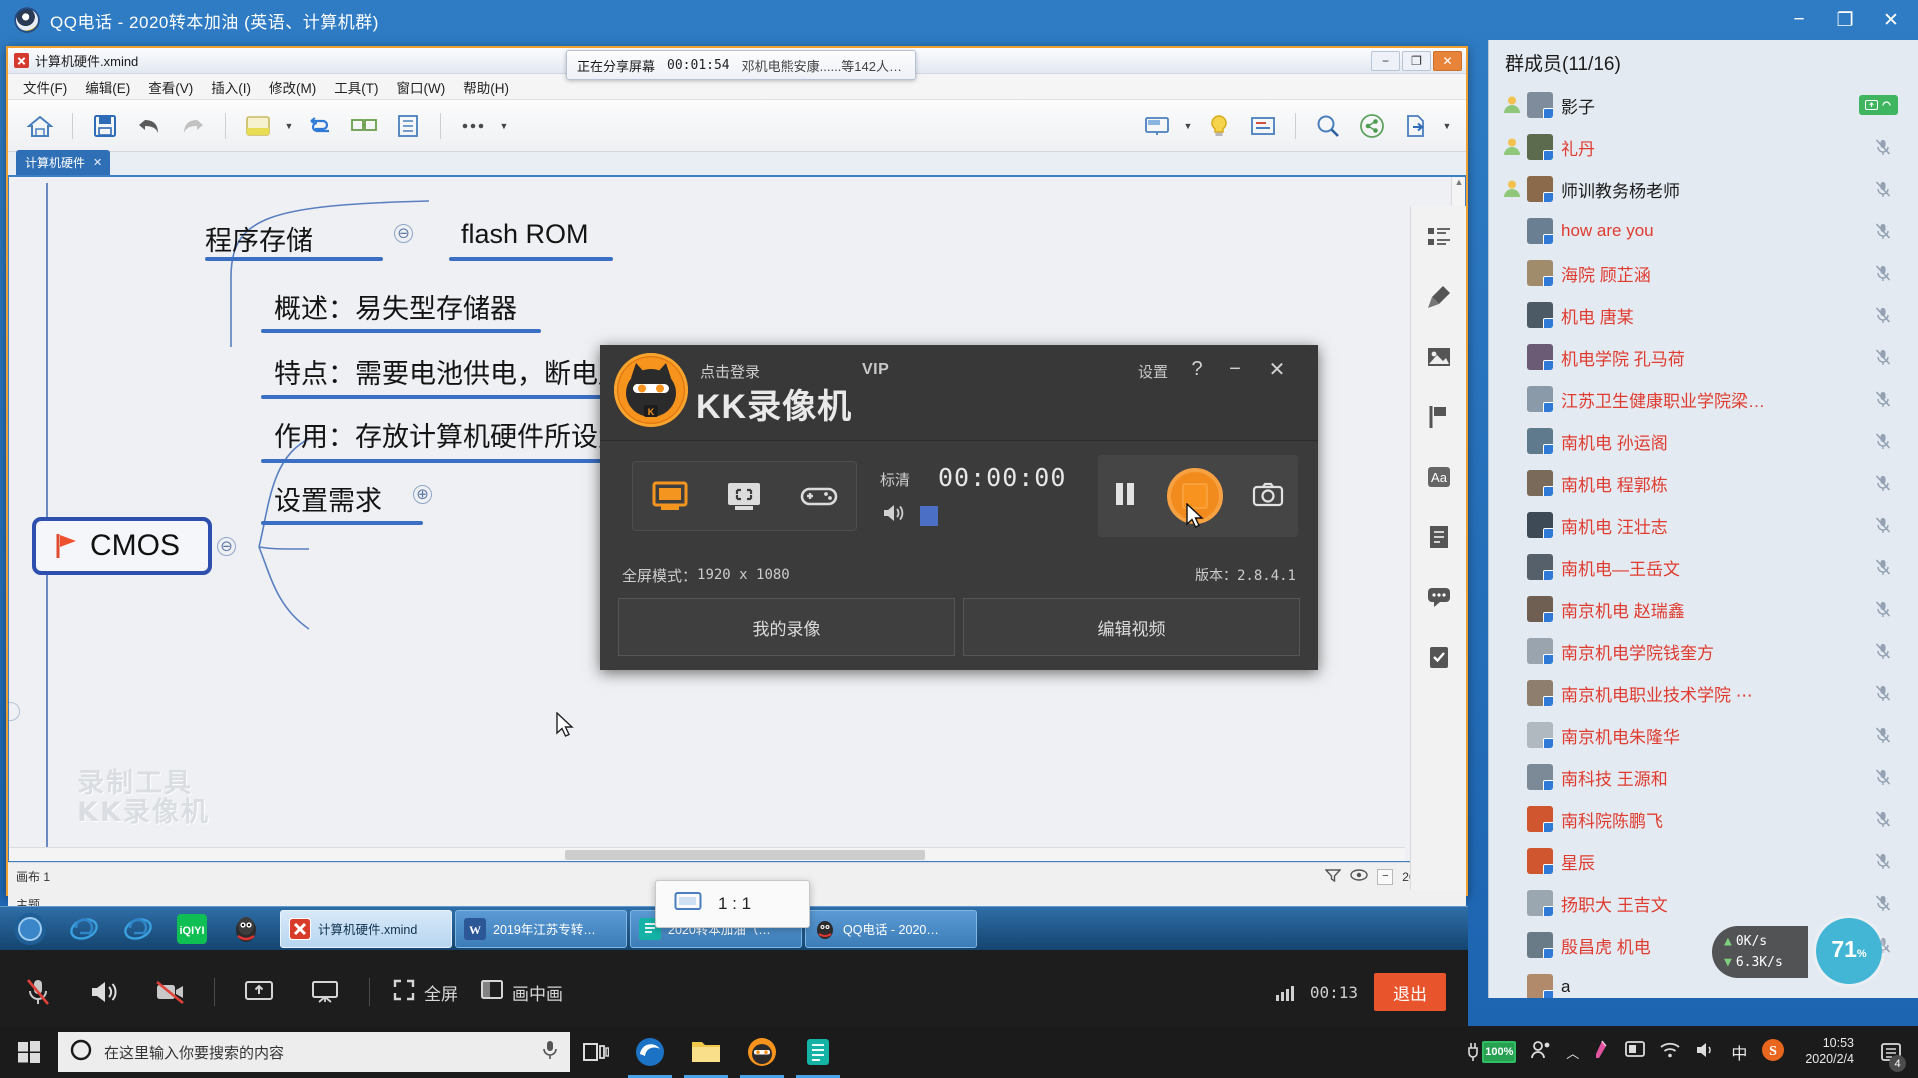 Image resolution: width=1918 pixels, height=1078 pixels. What do you see at coordinates (97, 162) in the screenshot?
I see `tab-close-icon: ✕` at bounding box center [97, 162].